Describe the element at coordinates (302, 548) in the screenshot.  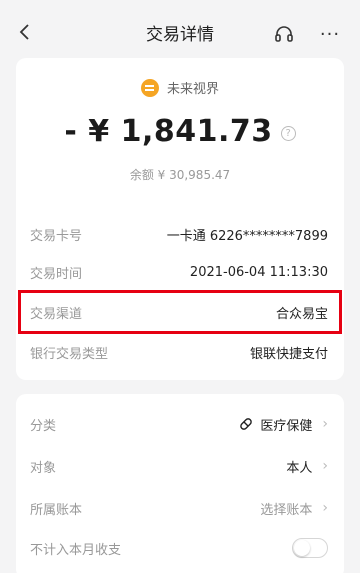
I see `toggle-knob` at that location.